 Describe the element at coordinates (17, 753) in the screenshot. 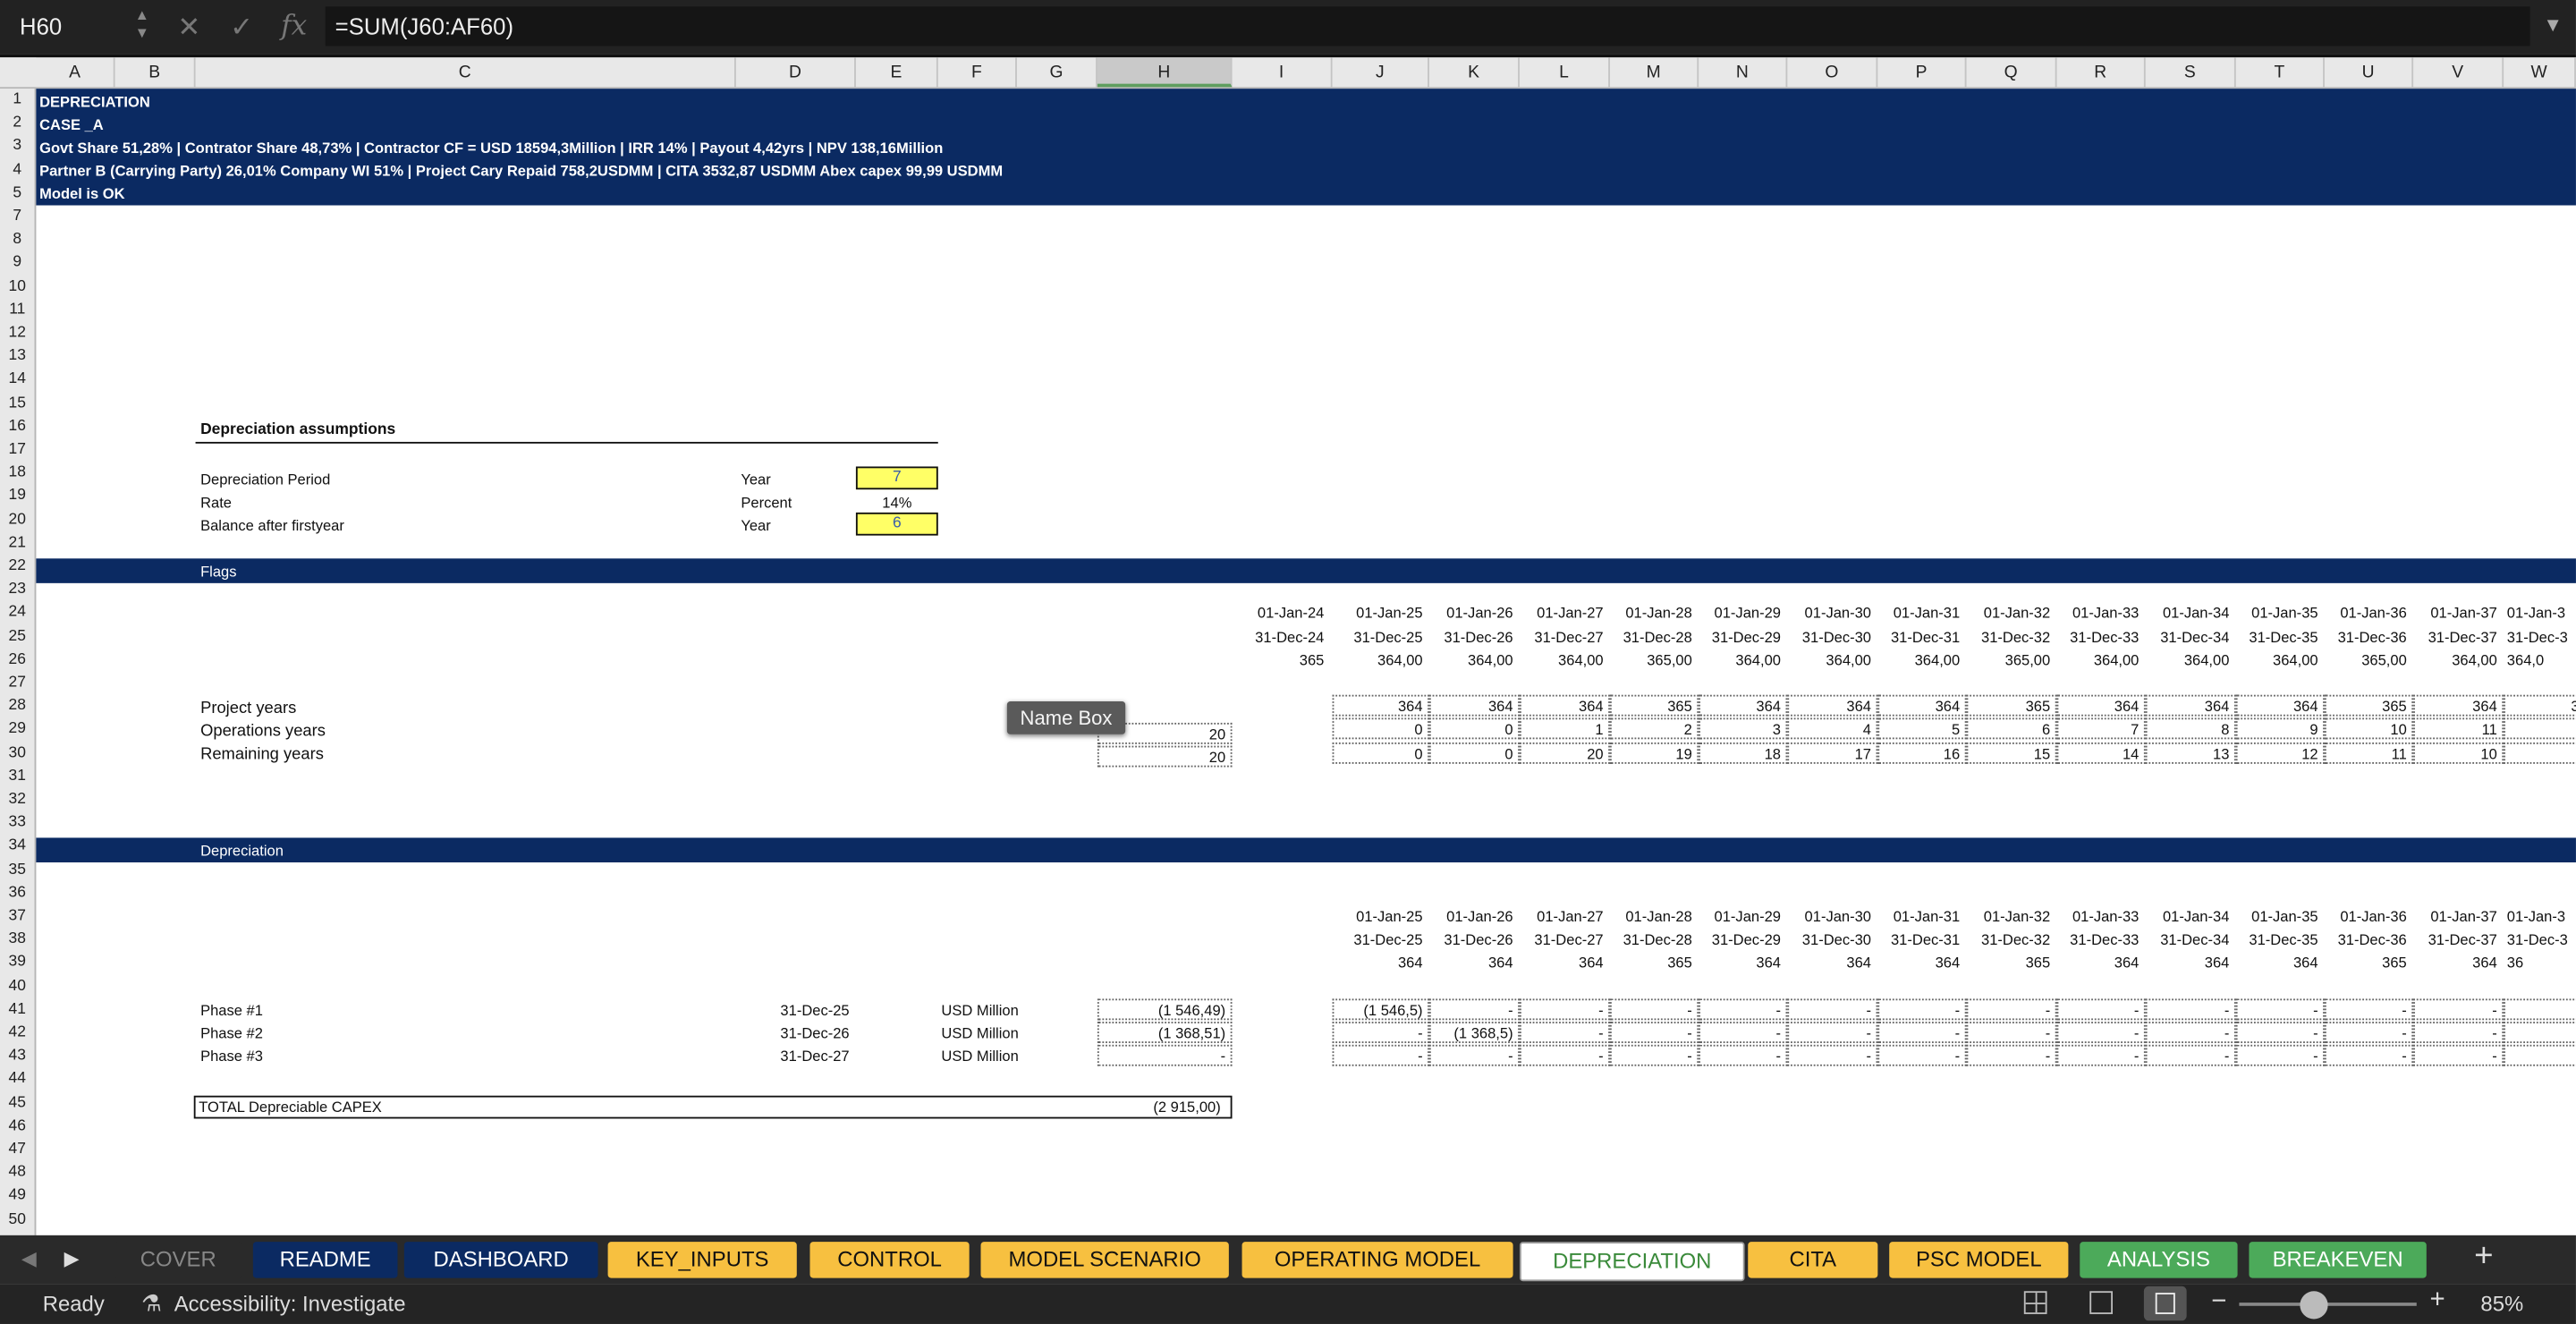

I see `row-header-30: 30` at that location.